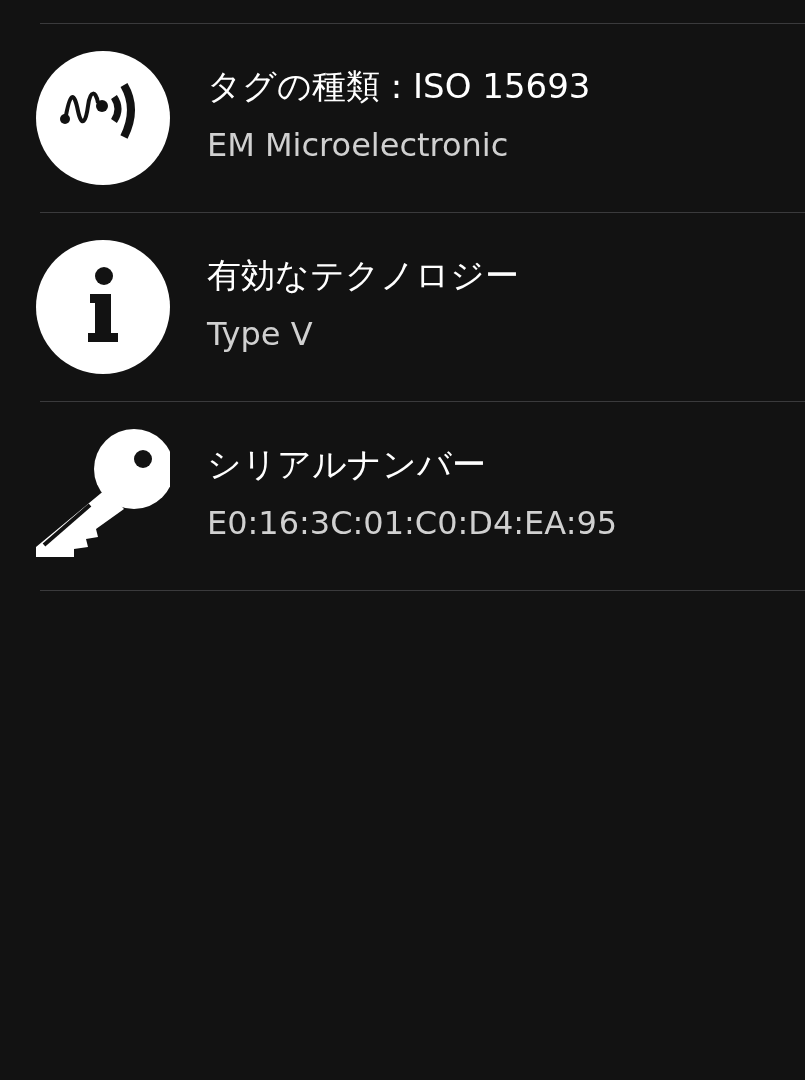 This screenshot has height=1080, width=805. What do you see at coordinates (412, 523) in the screenshot?
I see `row-detail: E0:16:3C:01:C0:D4:EA:95` at bounding box center [412, 523].